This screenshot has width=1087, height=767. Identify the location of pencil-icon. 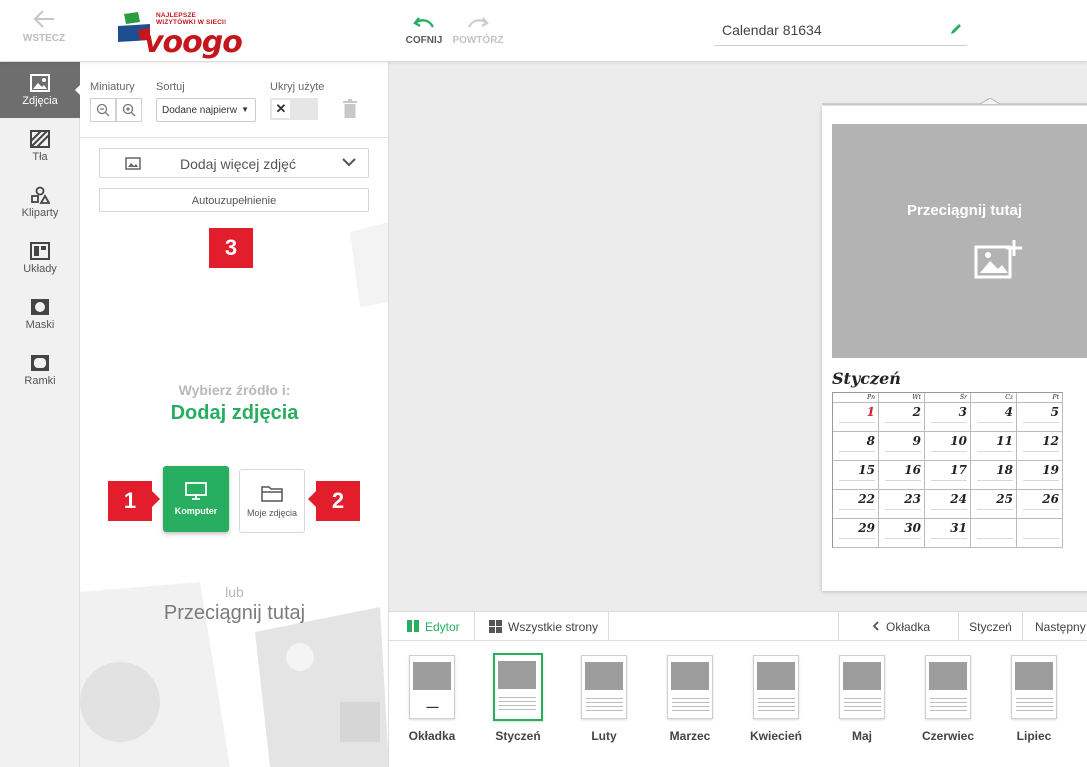
(956, 29).